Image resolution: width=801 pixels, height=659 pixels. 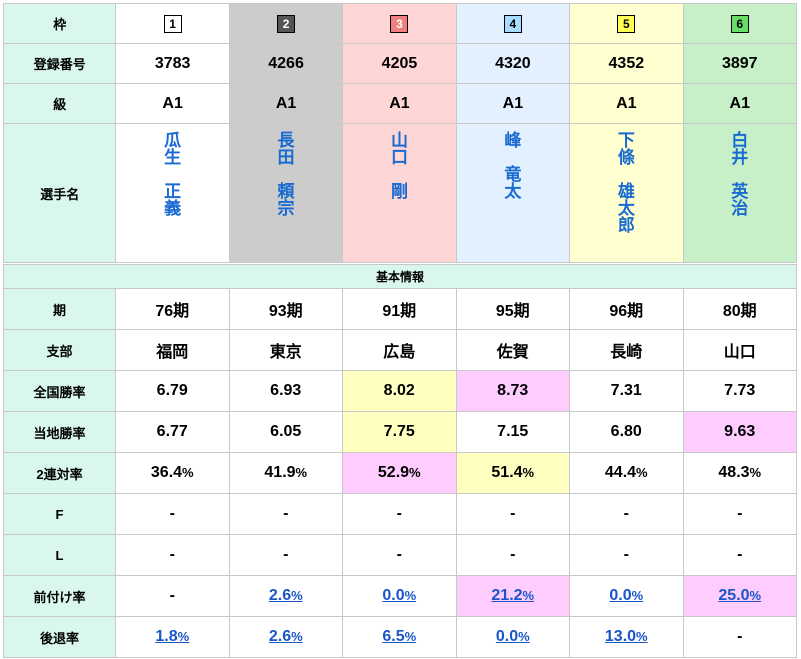 I want to click on branch-value-wrap: 佐賀, so click(x=513, y=352).